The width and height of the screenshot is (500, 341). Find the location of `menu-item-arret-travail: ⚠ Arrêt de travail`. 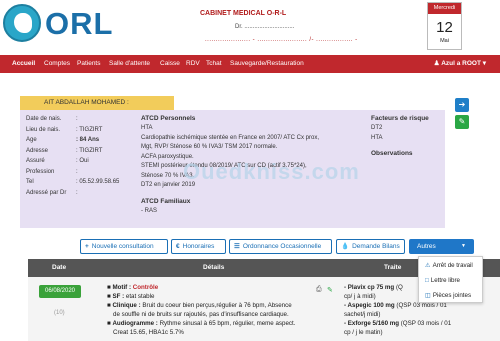

menu-item-arret-travail: ⚠ Arrêt de travail is located at coordinates (450, 265).